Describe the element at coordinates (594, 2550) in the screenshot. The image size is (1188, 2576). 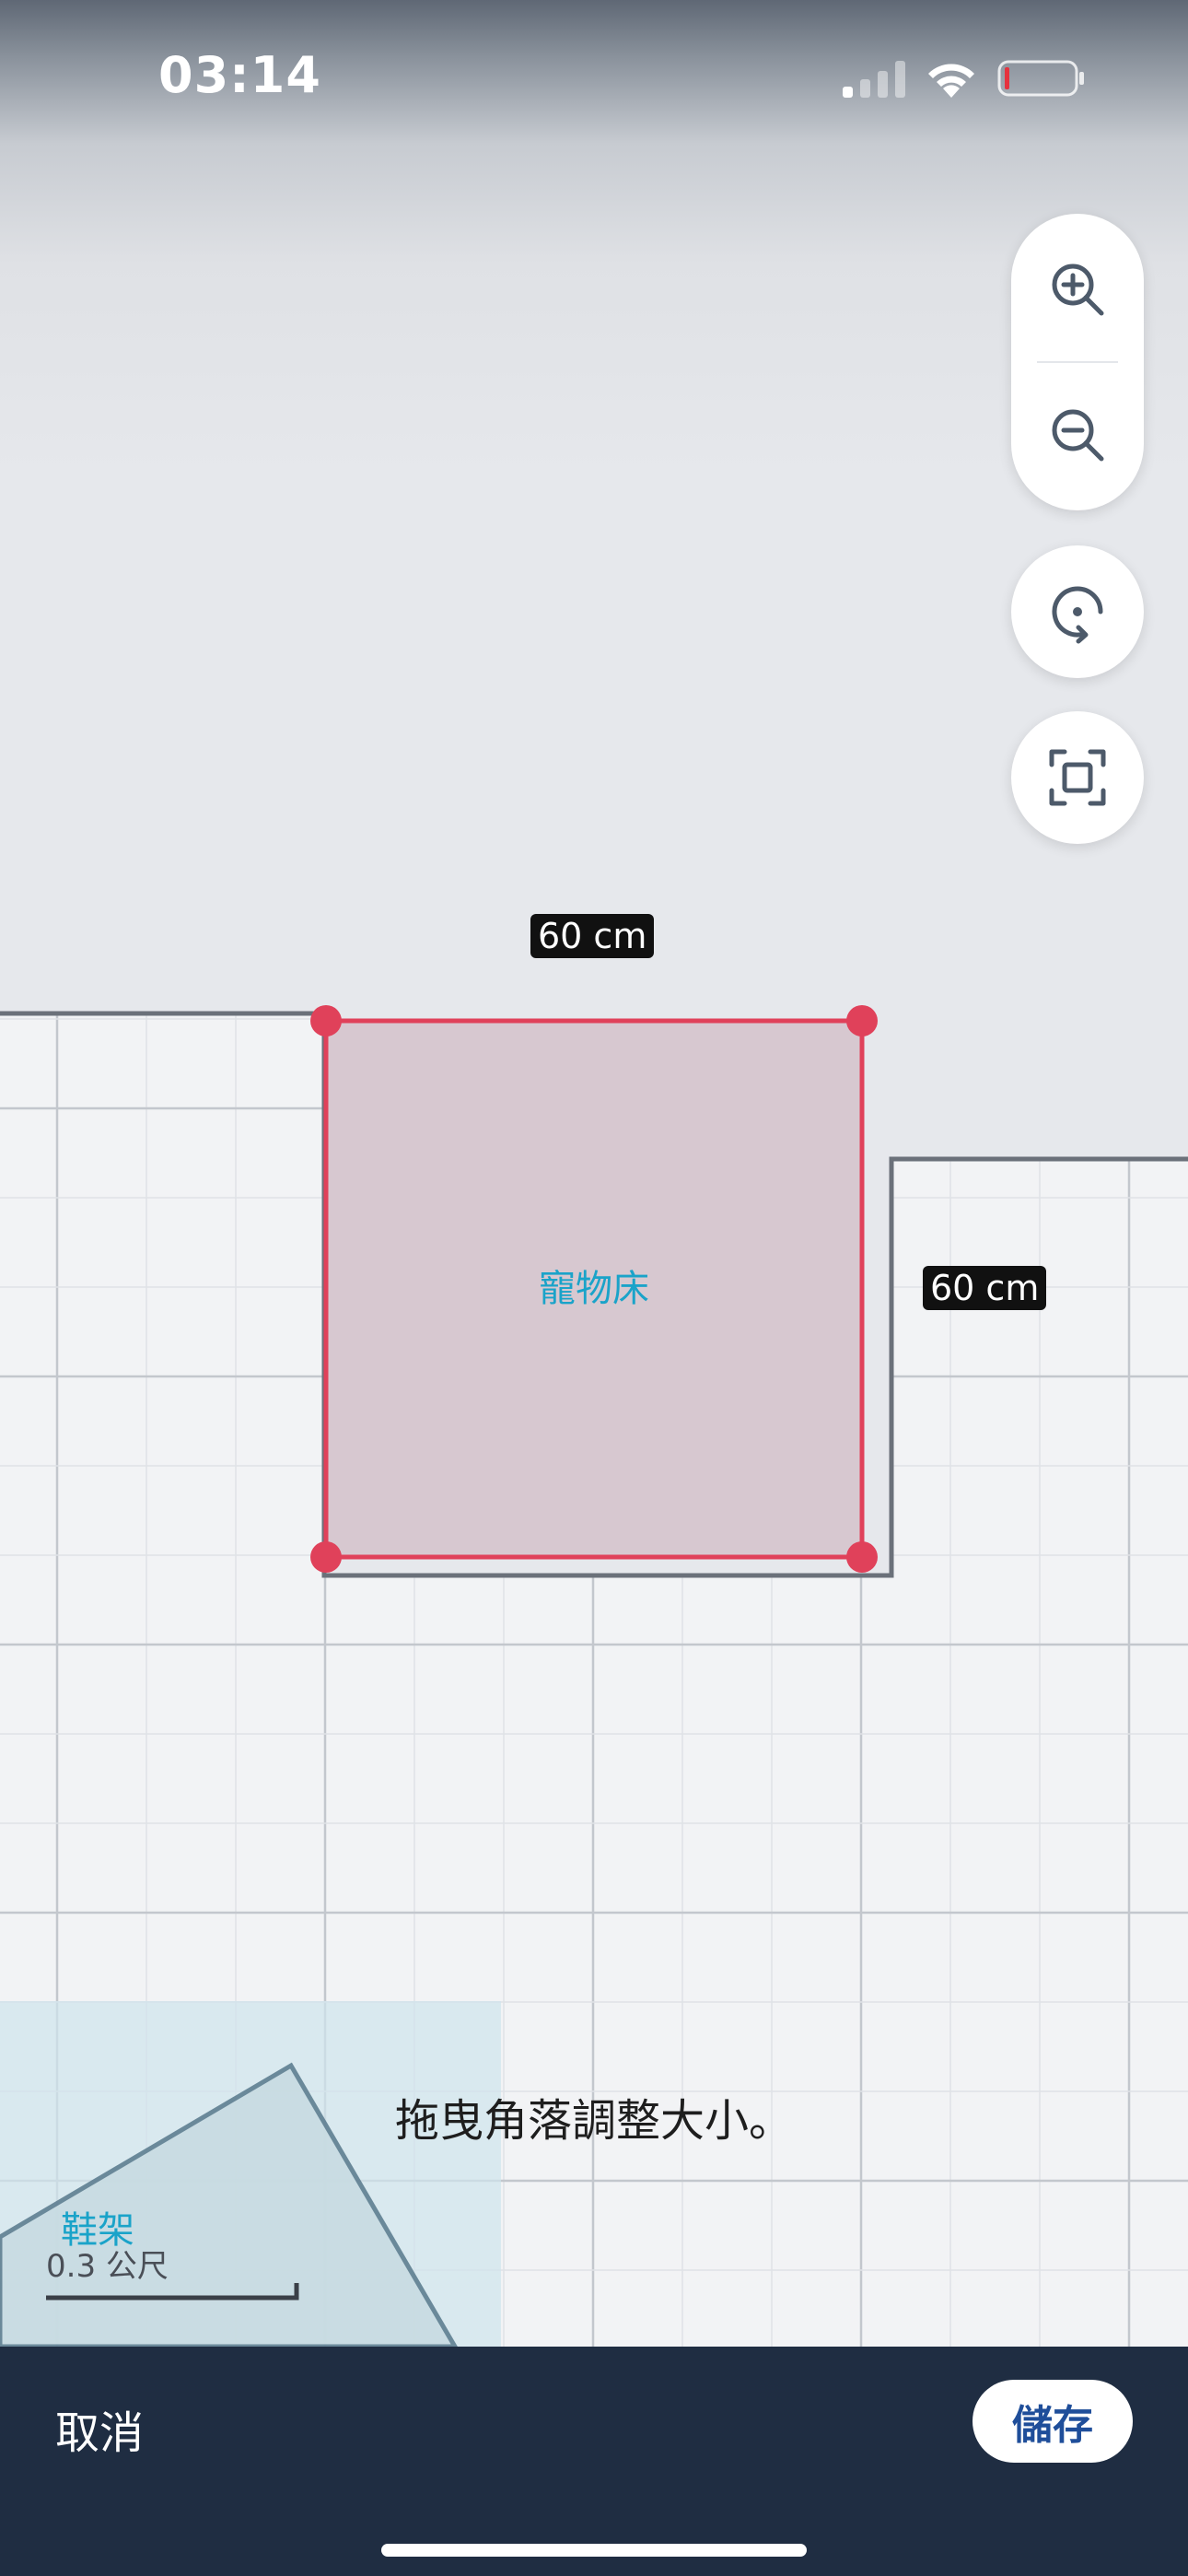
I see `home-indicator` at that location.